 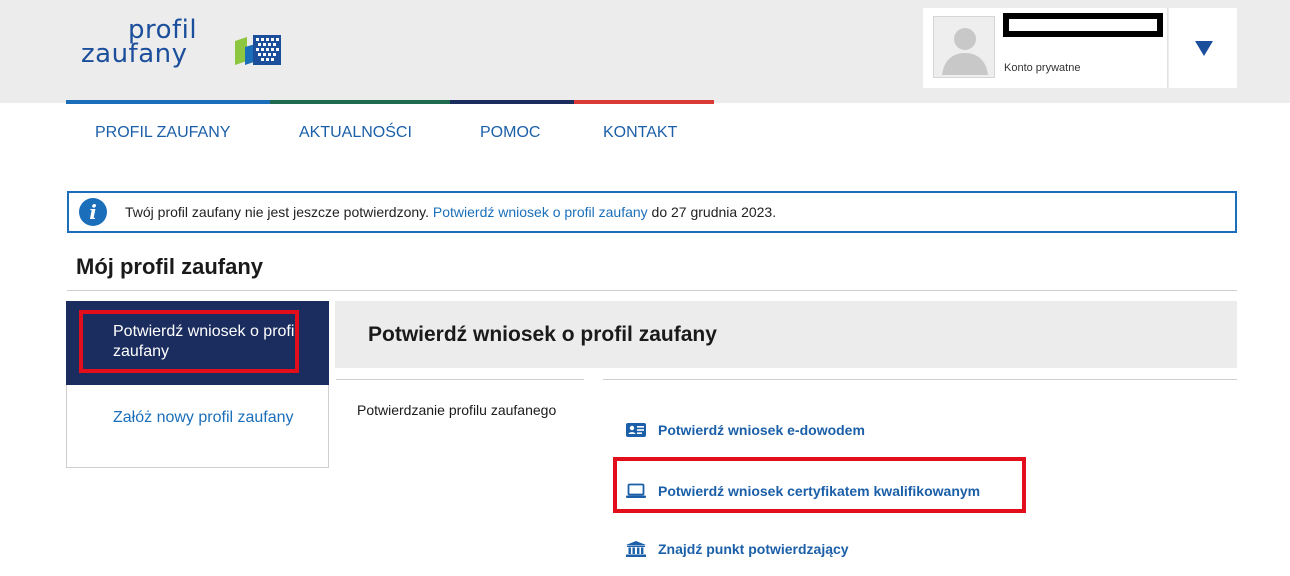 I want to click on color-bar-green, so click(x=360, y=102).